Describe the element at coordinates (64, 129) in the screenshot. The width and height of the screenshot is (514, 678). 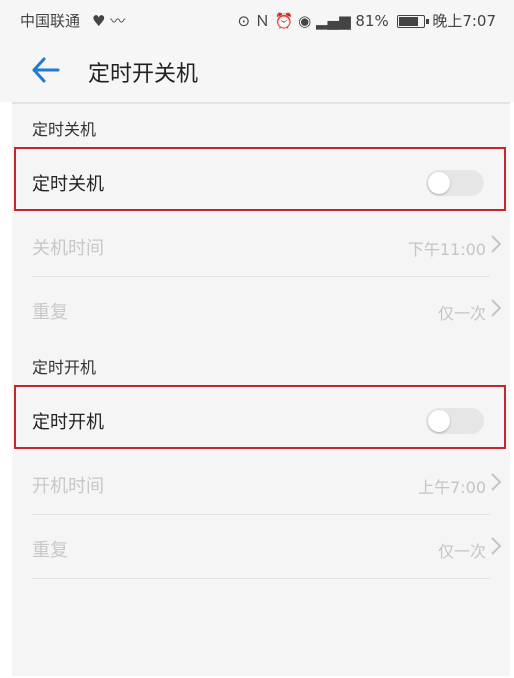
I see `section-header-shutdown: 定时关机` at that location.